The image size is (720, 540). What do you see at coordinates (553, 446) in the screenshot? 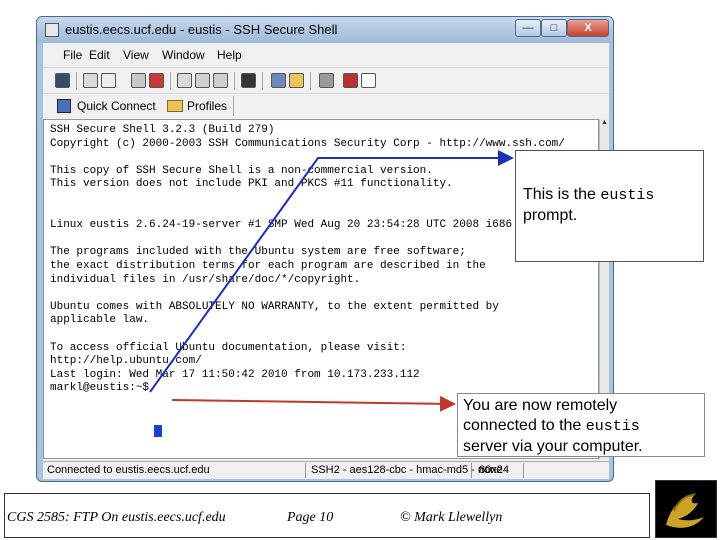
I see `callout-text: server via your computer.` at bounding box center [553, 446].